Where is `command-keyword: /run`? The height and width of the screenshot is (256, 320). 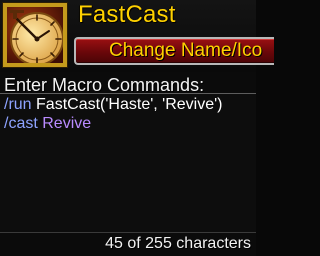 command-keyword: /run is located at coordinates (18, 104).